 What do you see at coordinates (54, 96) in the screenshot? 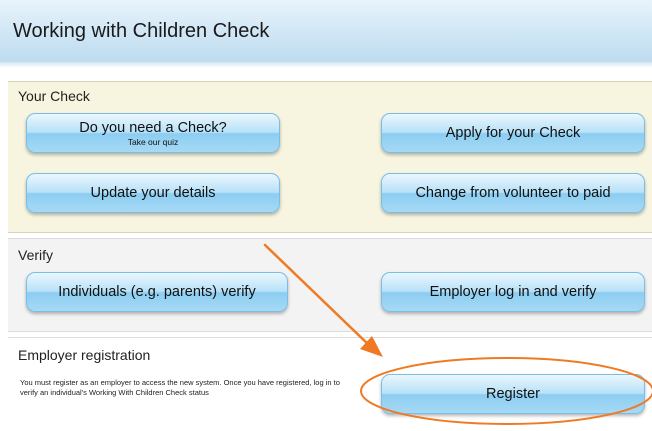
I see `your-check-title: Your Check` at bounding box center [54, 96].